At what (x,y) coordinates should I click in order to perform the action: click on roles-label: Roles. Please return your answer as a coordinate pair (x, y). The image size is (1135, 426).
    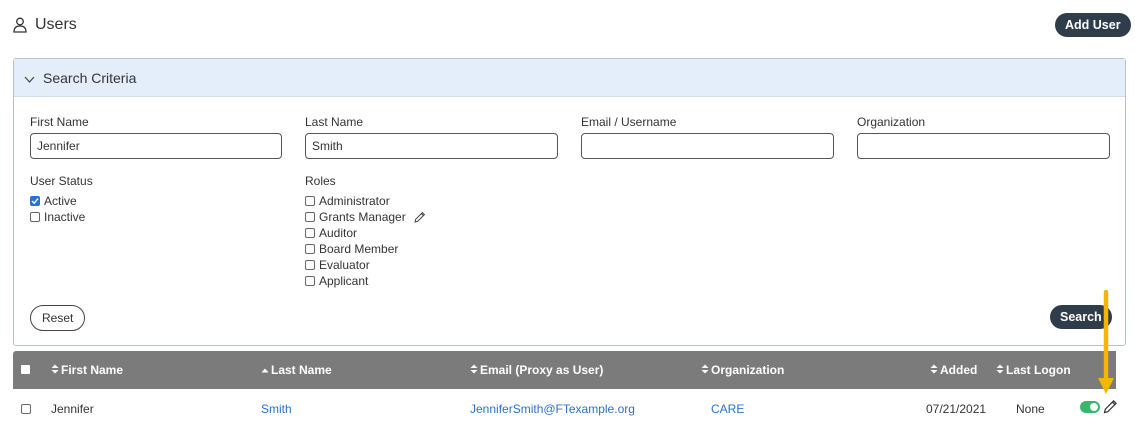
    Looking at the image, I should click on (320, 181).